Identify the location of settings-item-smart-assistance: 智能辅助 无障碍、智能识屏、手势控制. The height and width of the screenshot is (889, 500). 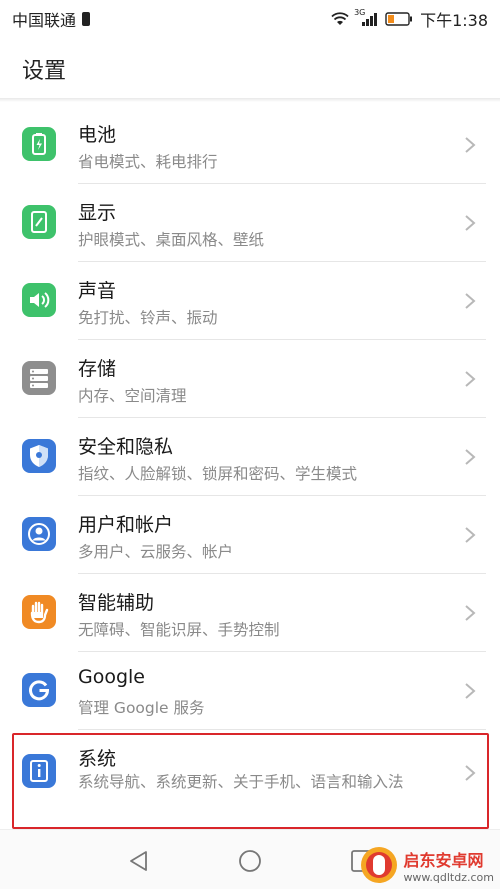
(250, 613).